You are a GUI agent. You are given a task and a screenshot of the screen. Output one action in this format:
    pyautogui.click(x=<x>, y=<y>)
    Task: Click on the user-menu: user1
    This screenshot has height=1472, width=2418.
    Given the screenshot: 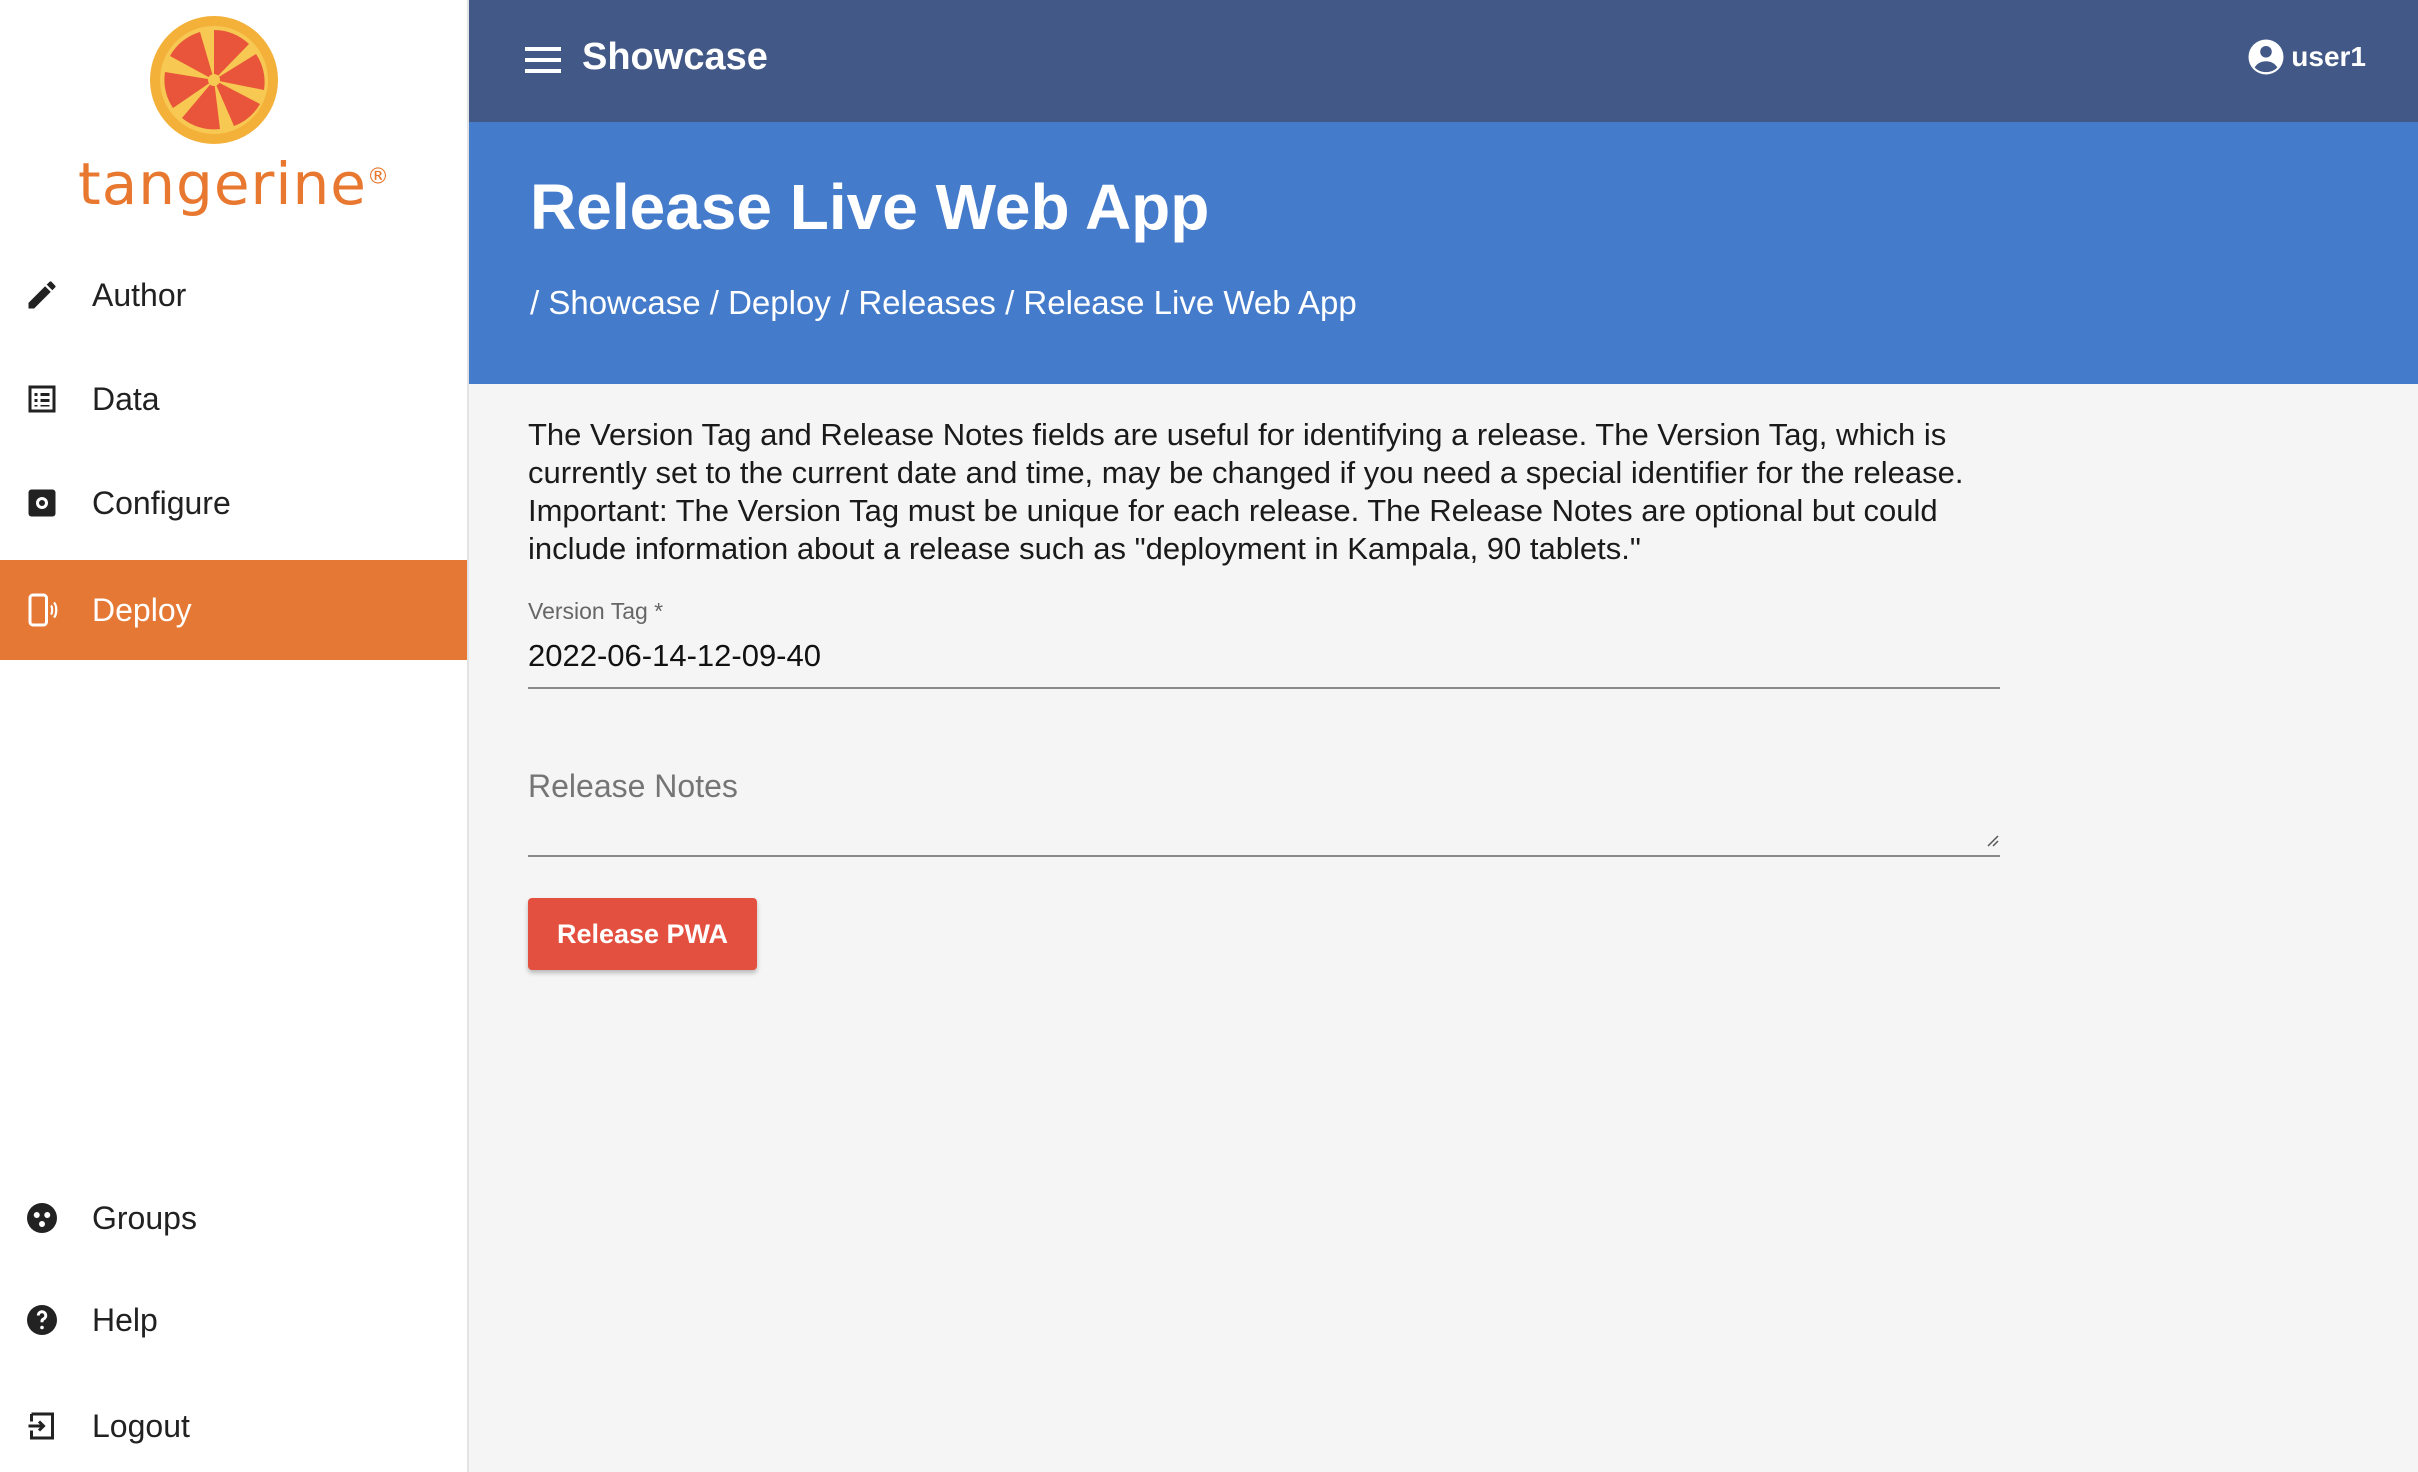 What is the action you would take?
    pyautogui.click(x=2305, y=57)
    